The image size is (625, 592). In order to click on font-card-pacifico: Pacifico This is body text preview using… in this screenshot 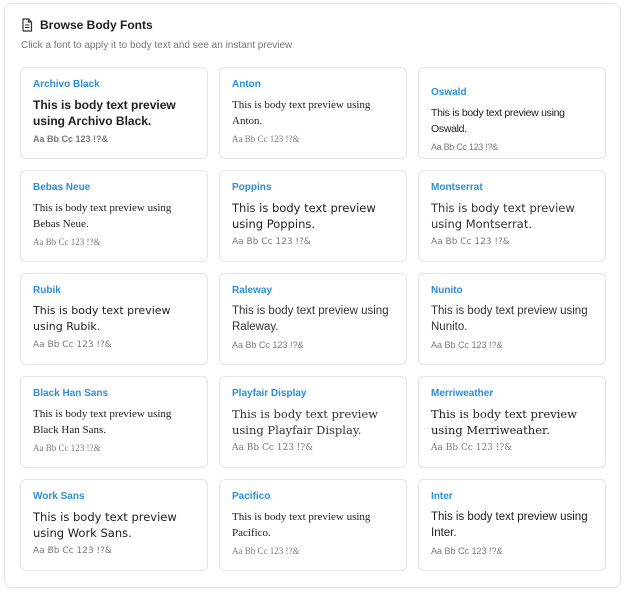, I will do `click(313, 525)`.